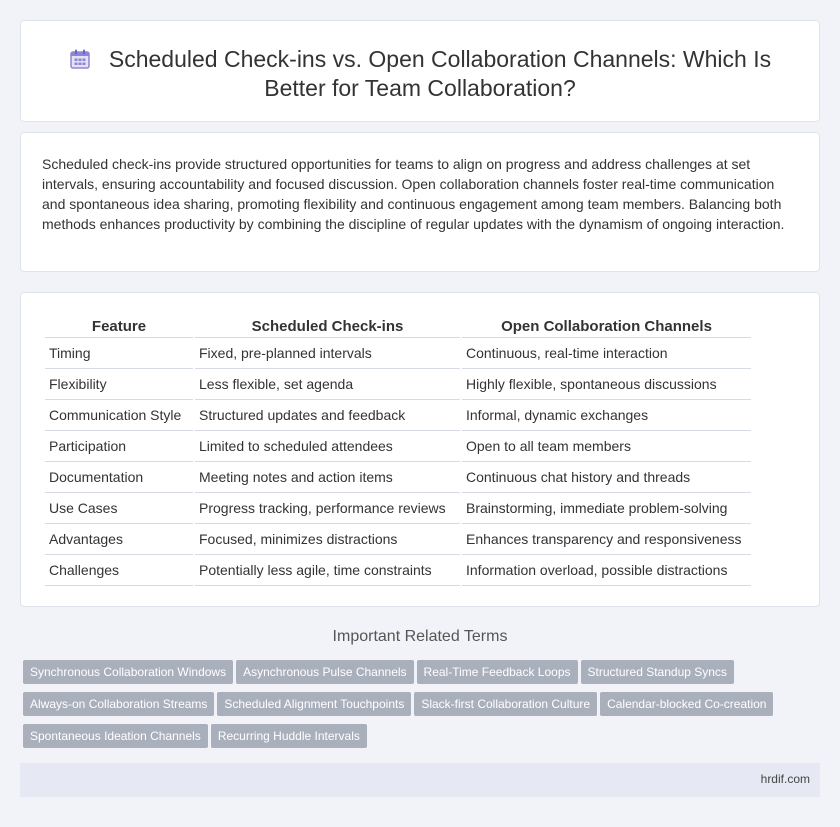 The height and width of the screenshot is (827, 840). I want to click on open-cell: Highly flexible, spontaneous discussions, so click(606, 384).